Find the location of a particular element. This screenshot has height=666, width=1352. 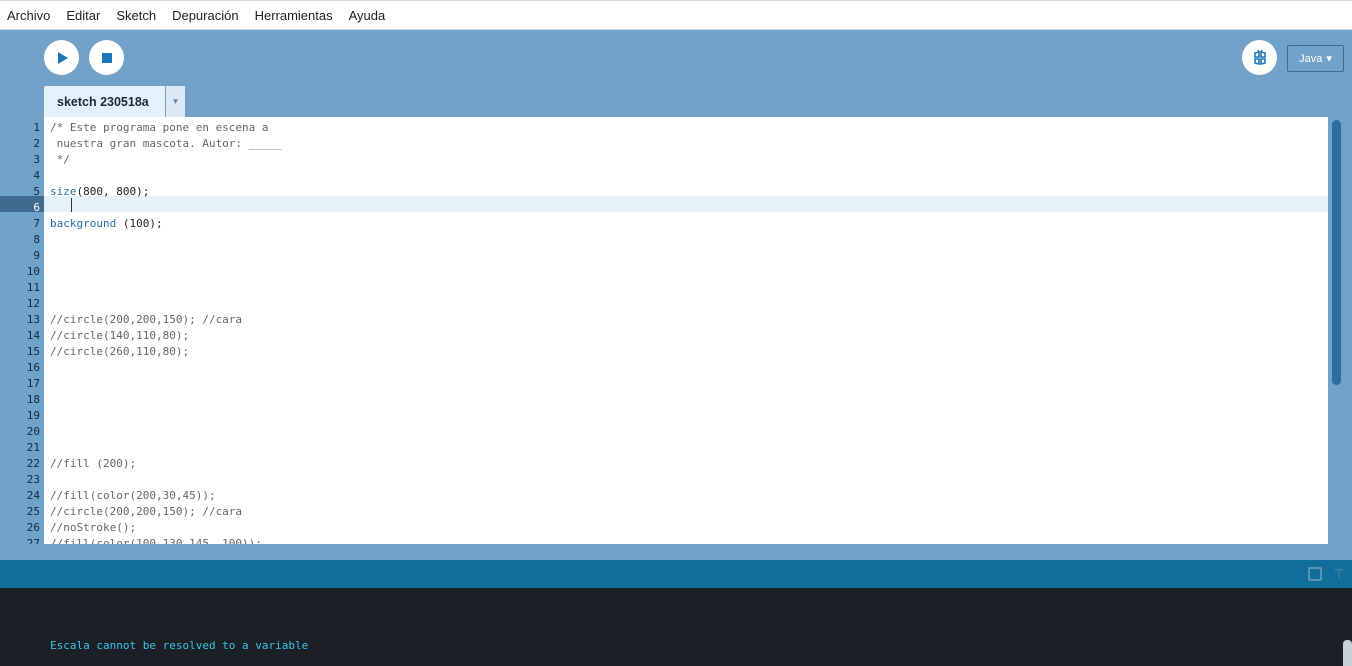

minimize-console-icon: ⊤ is located at coordinates (1339, 574).